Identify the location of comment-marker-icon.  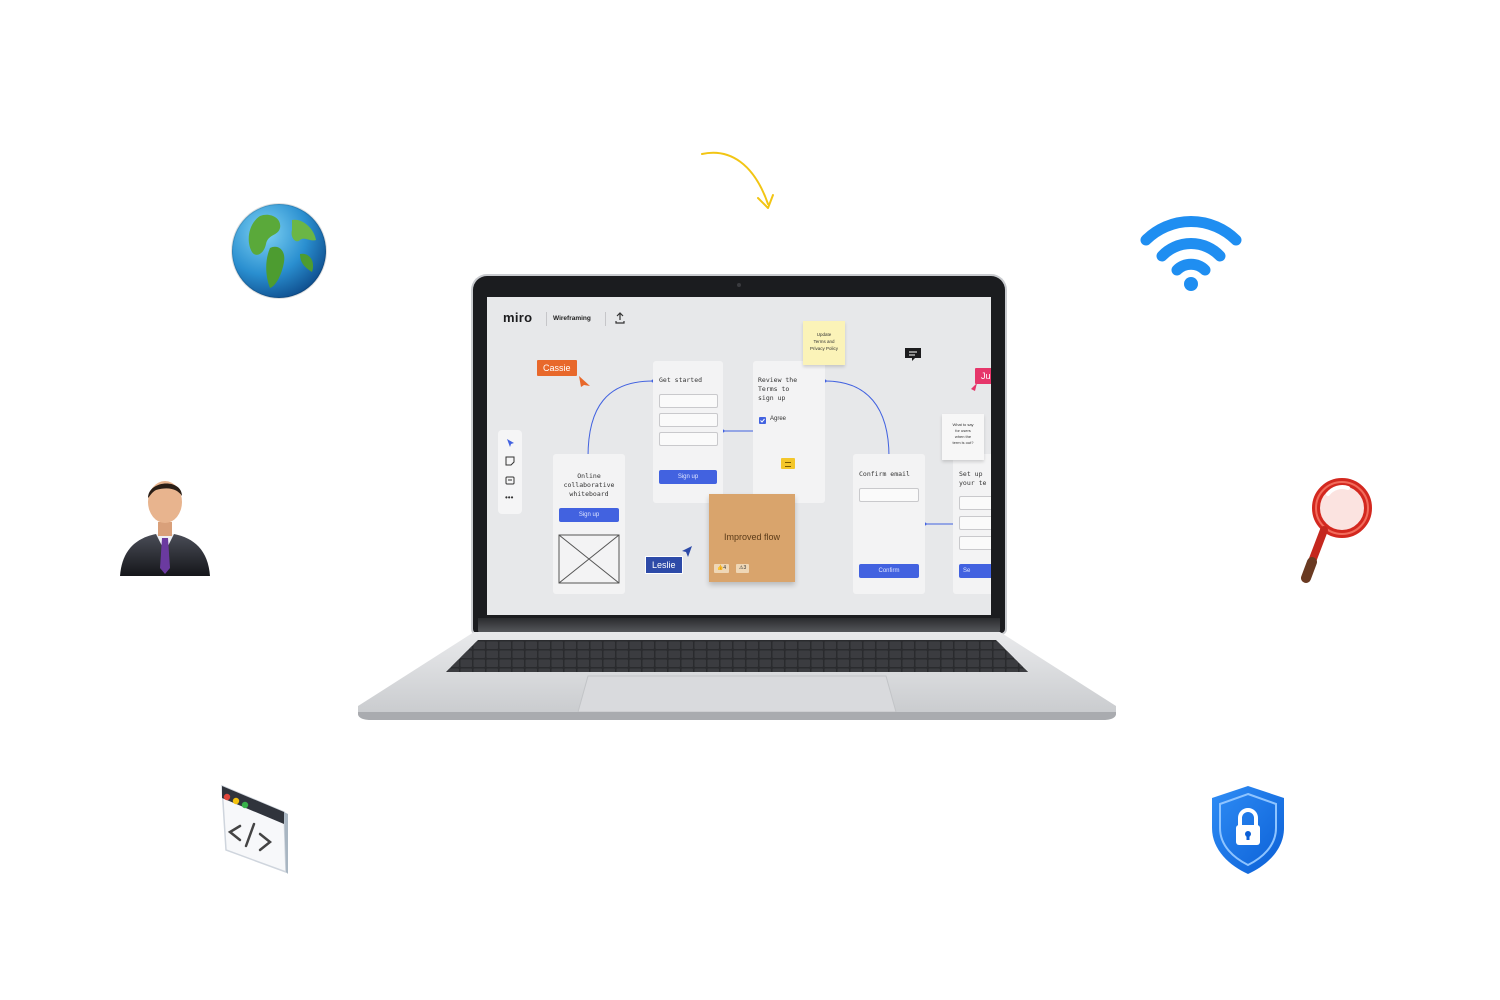
(788, 463).